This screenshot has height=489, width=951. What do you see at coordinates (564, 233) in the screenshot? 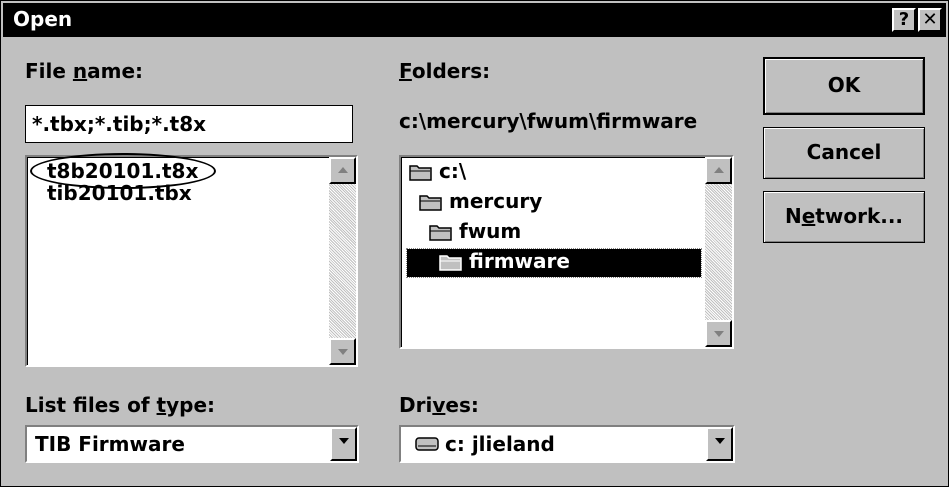
I see `folder-item-fwum: fwum` at bounding box center [564, 233].